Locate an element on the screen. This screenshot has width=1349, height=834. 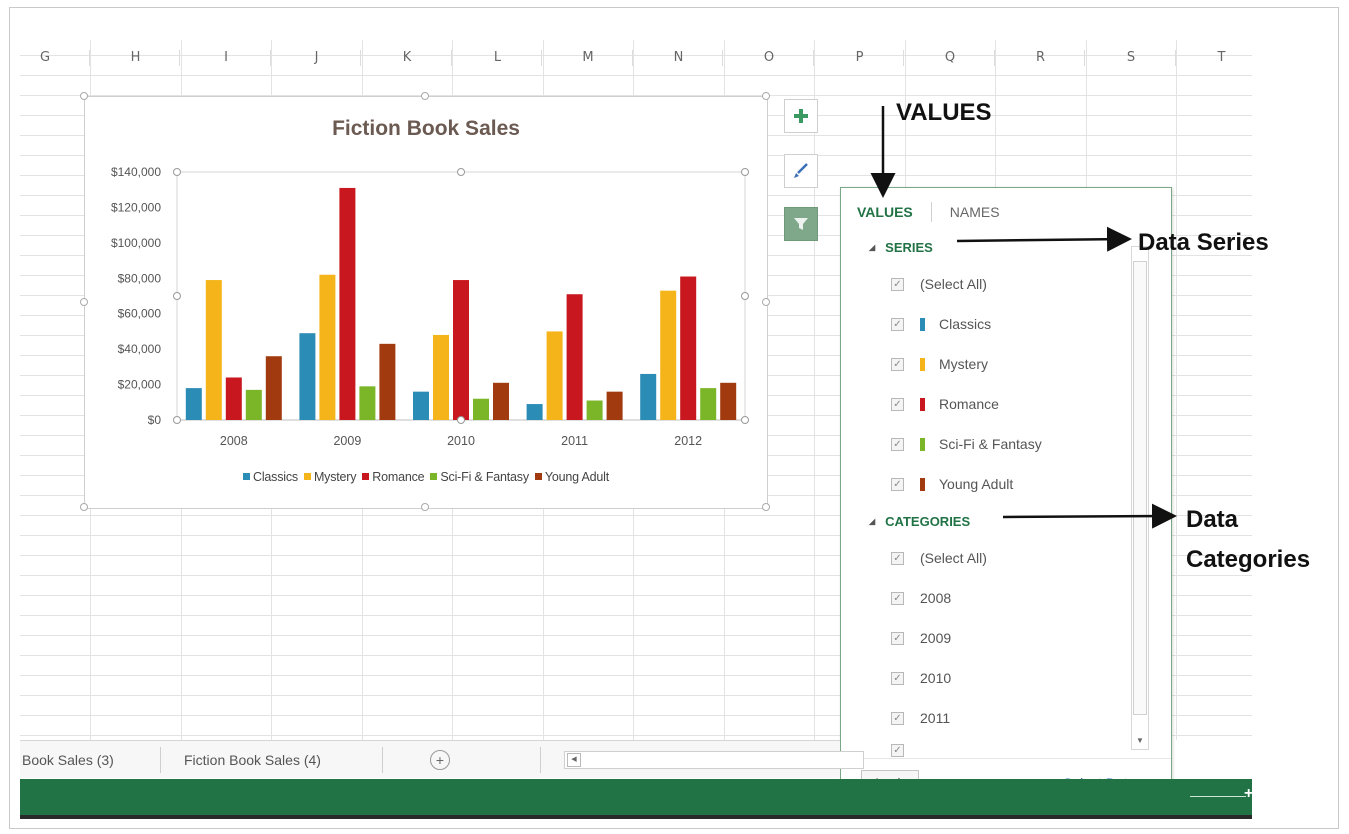
x-tick-label: 2010 is located at coordinates (461, 441).